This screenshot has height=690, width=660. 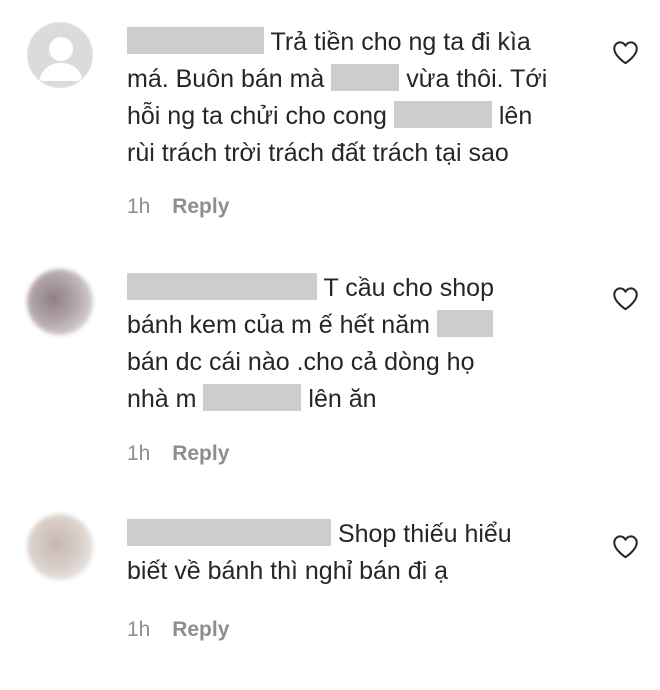 What do you see at coordinates (278, 325) in the screenshot?
I see `comment-text-segment: bánh kem của m ế hết năm` at bounding box center [278, 325].